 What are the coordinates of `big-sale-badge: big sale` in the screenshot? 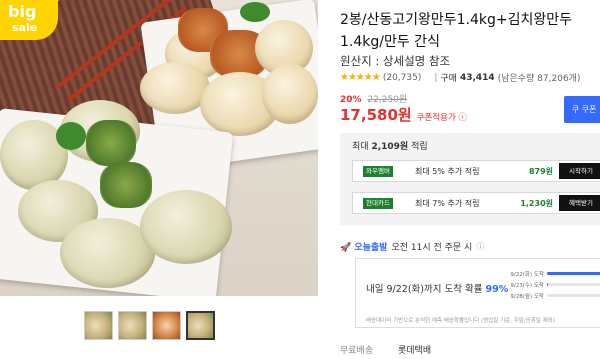 It's located at (29, 20).